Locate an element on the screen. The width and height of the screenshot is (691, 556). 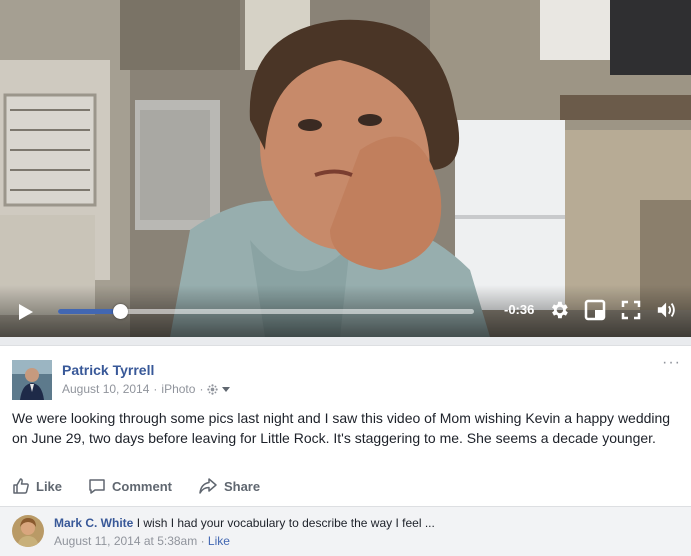
comment-icon is located at coordinates (97, 486).